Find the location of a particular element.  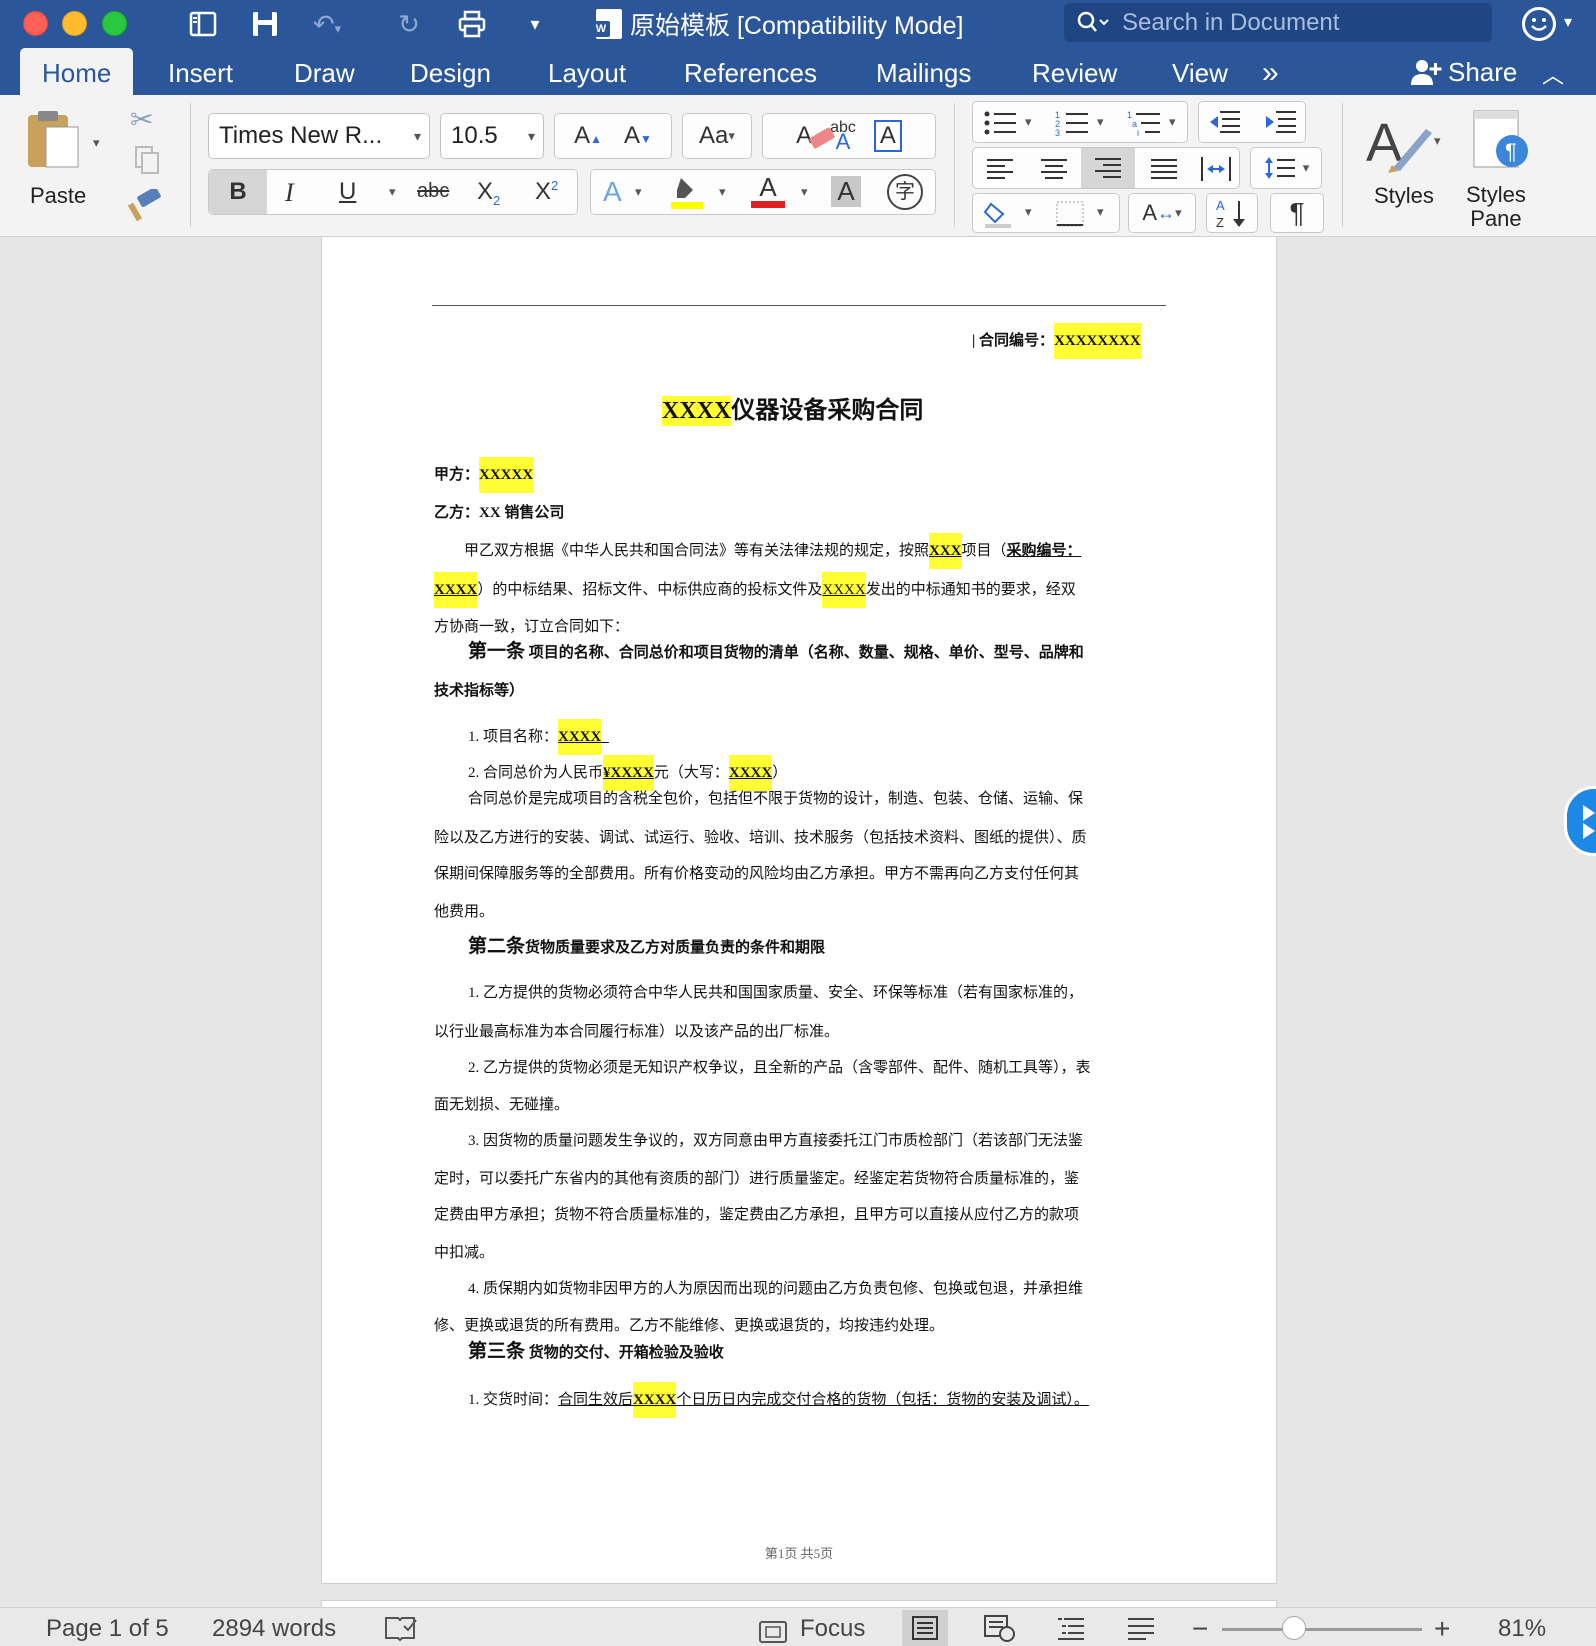

align-center-icon is located at coordinates (1054, 172).